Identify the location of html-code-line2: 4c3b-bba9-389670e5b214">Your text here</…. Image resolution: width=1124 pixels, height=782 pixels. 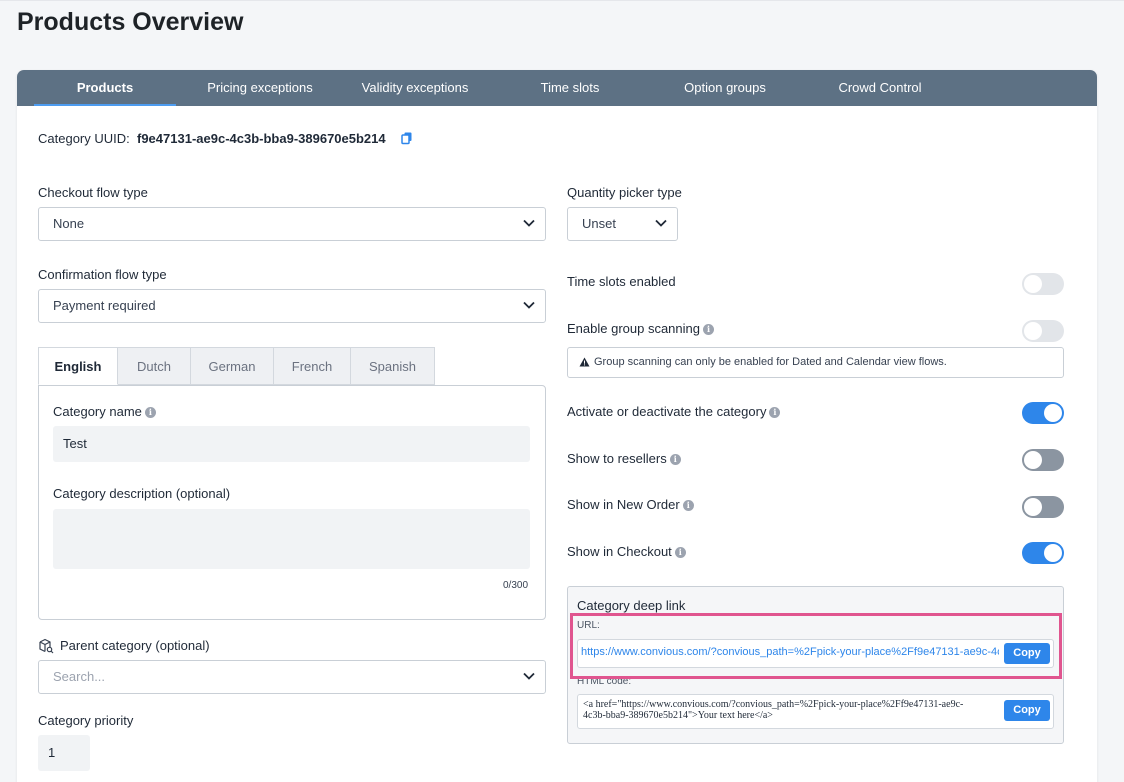
(792, 715).